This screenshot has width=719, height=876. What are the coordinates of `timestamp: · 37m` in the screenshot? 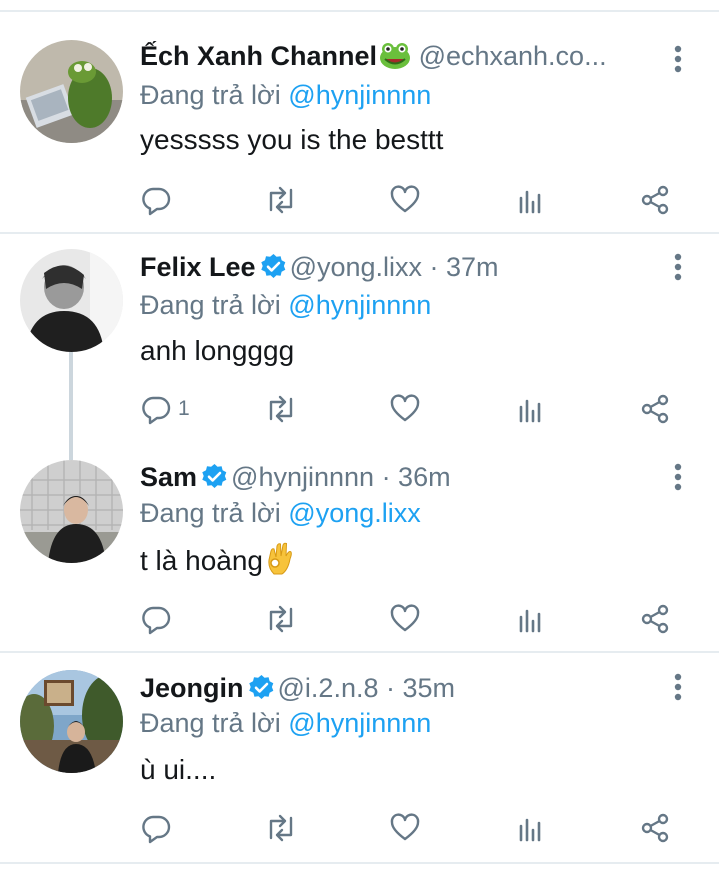 It's located at (460, 267).